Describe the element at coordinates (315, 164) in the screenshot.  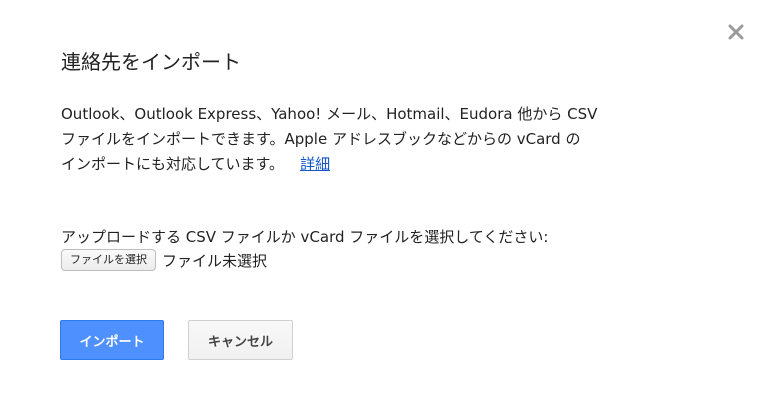
I see `details-link: 詳細` at that location.